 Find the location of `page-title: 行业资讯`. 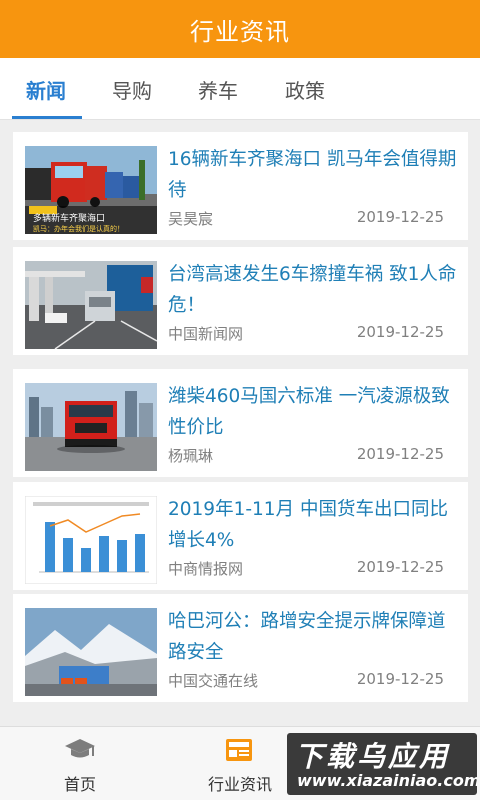

page-title: 行业资讯 is located at coordinates (240, 29).